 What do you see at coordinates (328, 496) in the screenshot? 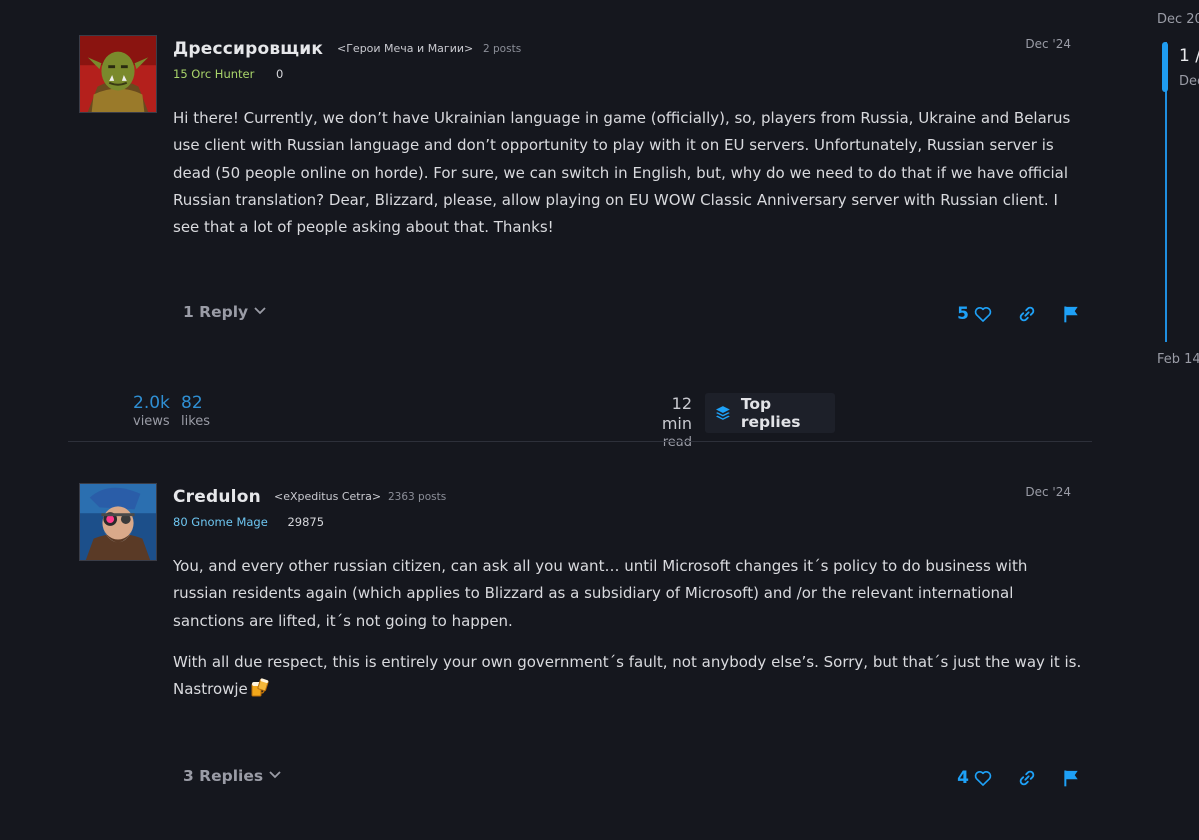
I see `guild-name: <eXpeditus Cetra>` at bounding box center [328, 496].